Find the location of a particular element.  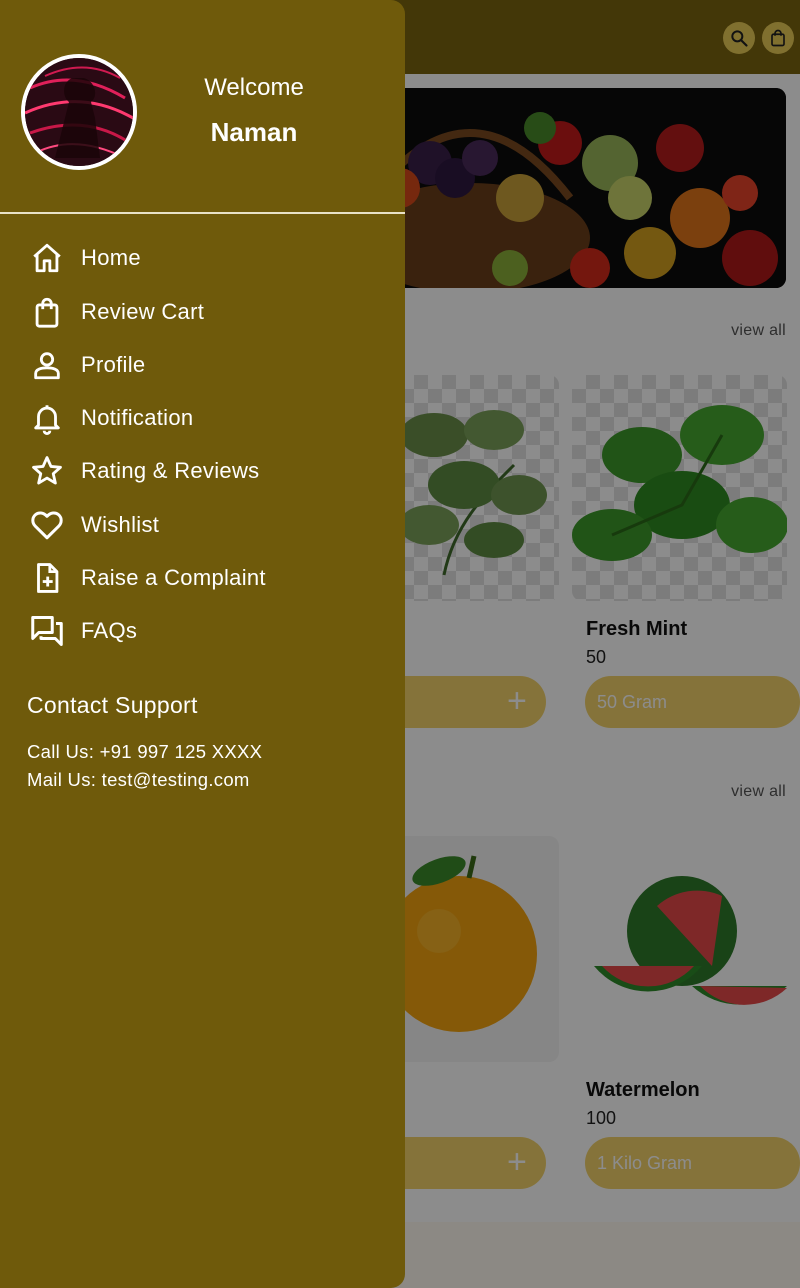

divider is located at coordinates (202, 213).